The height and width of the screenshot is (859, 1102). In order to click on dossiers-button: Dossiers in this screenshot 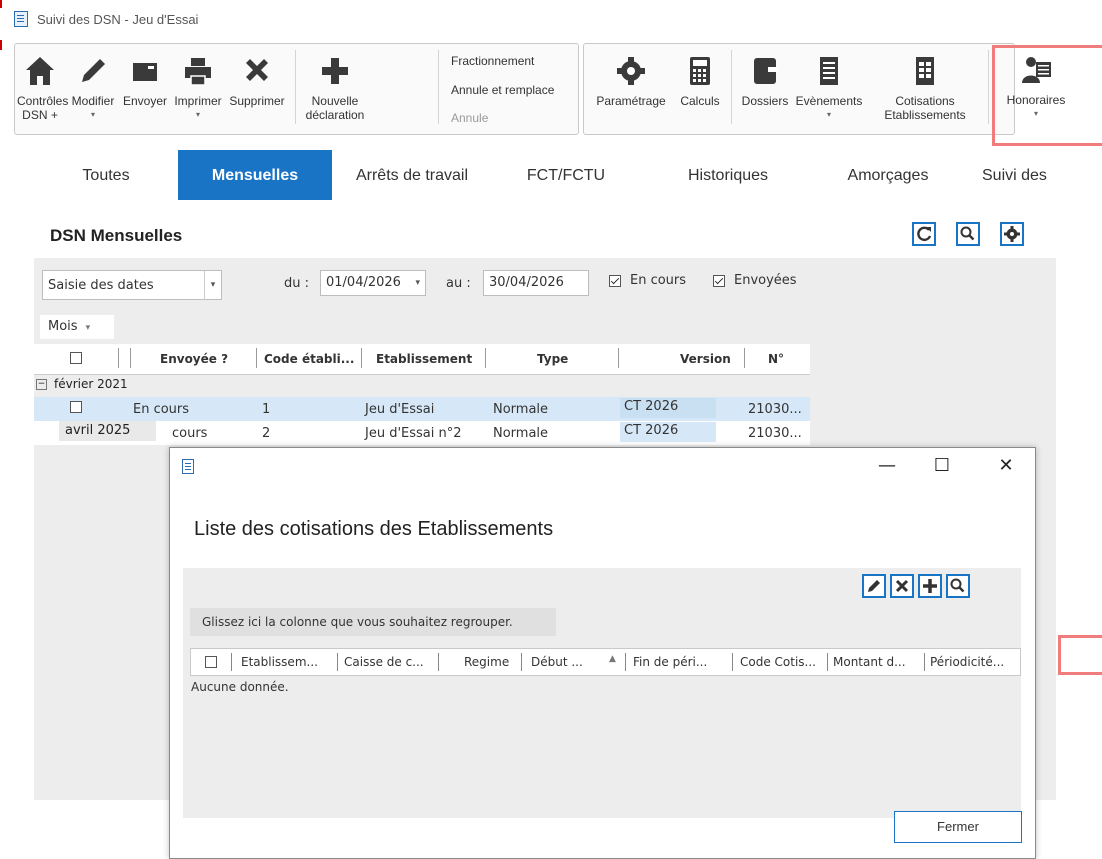, I will do `click(765, 77)`.